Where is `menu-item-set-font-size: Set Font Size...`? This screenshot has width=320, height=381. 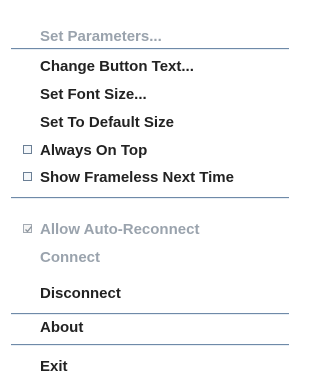
menu-item-set-font-size: Set Font Size... is located at coordinates (144, 94).